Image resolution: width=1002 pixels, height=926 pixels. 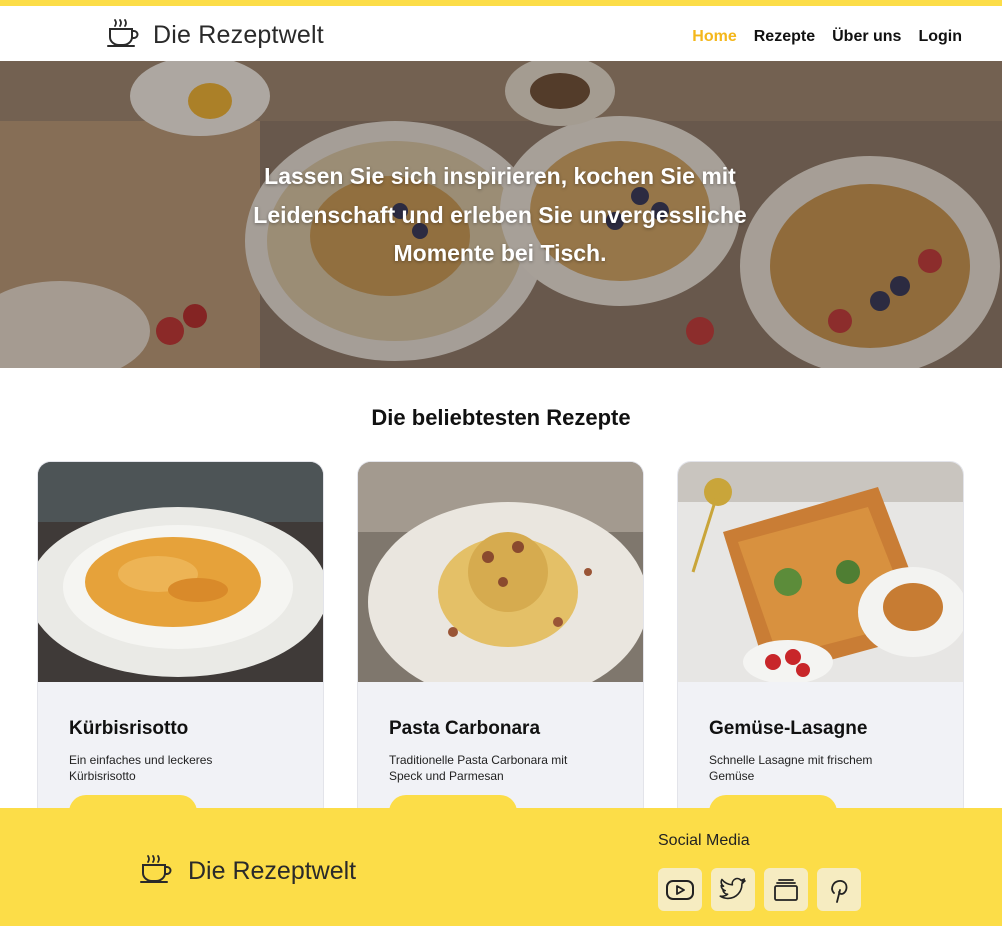 What do you see at coordinates (866, 37) in the screenshot?
I see `nav-ueber-uns: Über uns` at bounding box center [866, 37].